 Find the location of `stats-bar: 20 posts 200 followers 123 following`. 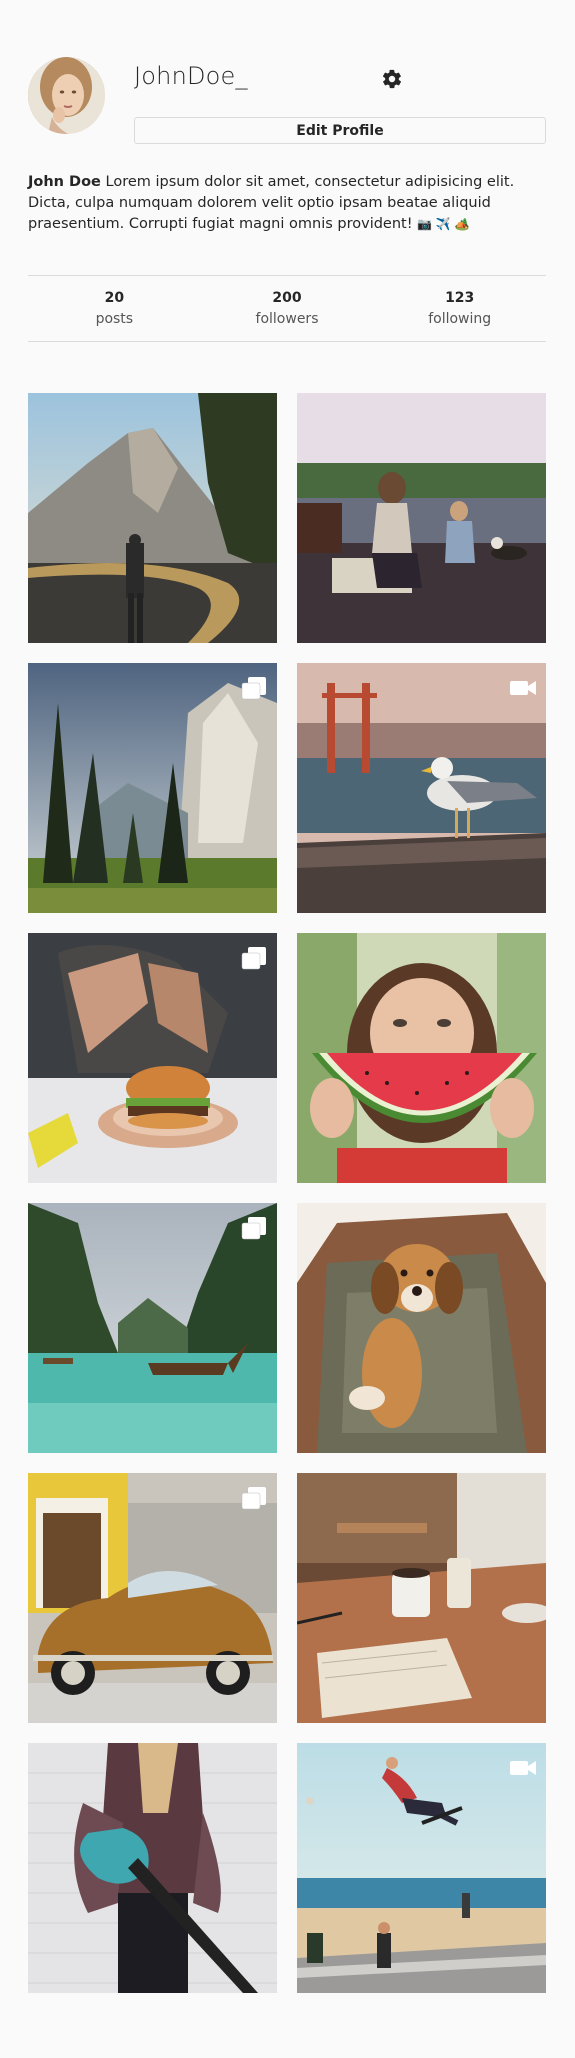

stats-bar: 20 posts 200 followers 123 following is located at coordinates (287, 308).